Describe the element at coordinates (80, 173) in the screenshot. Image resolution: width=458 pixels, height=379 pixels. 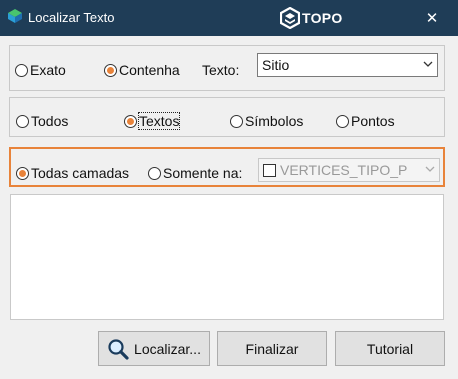
I see `radio-all-layers-label: Todas camadas` at that location.